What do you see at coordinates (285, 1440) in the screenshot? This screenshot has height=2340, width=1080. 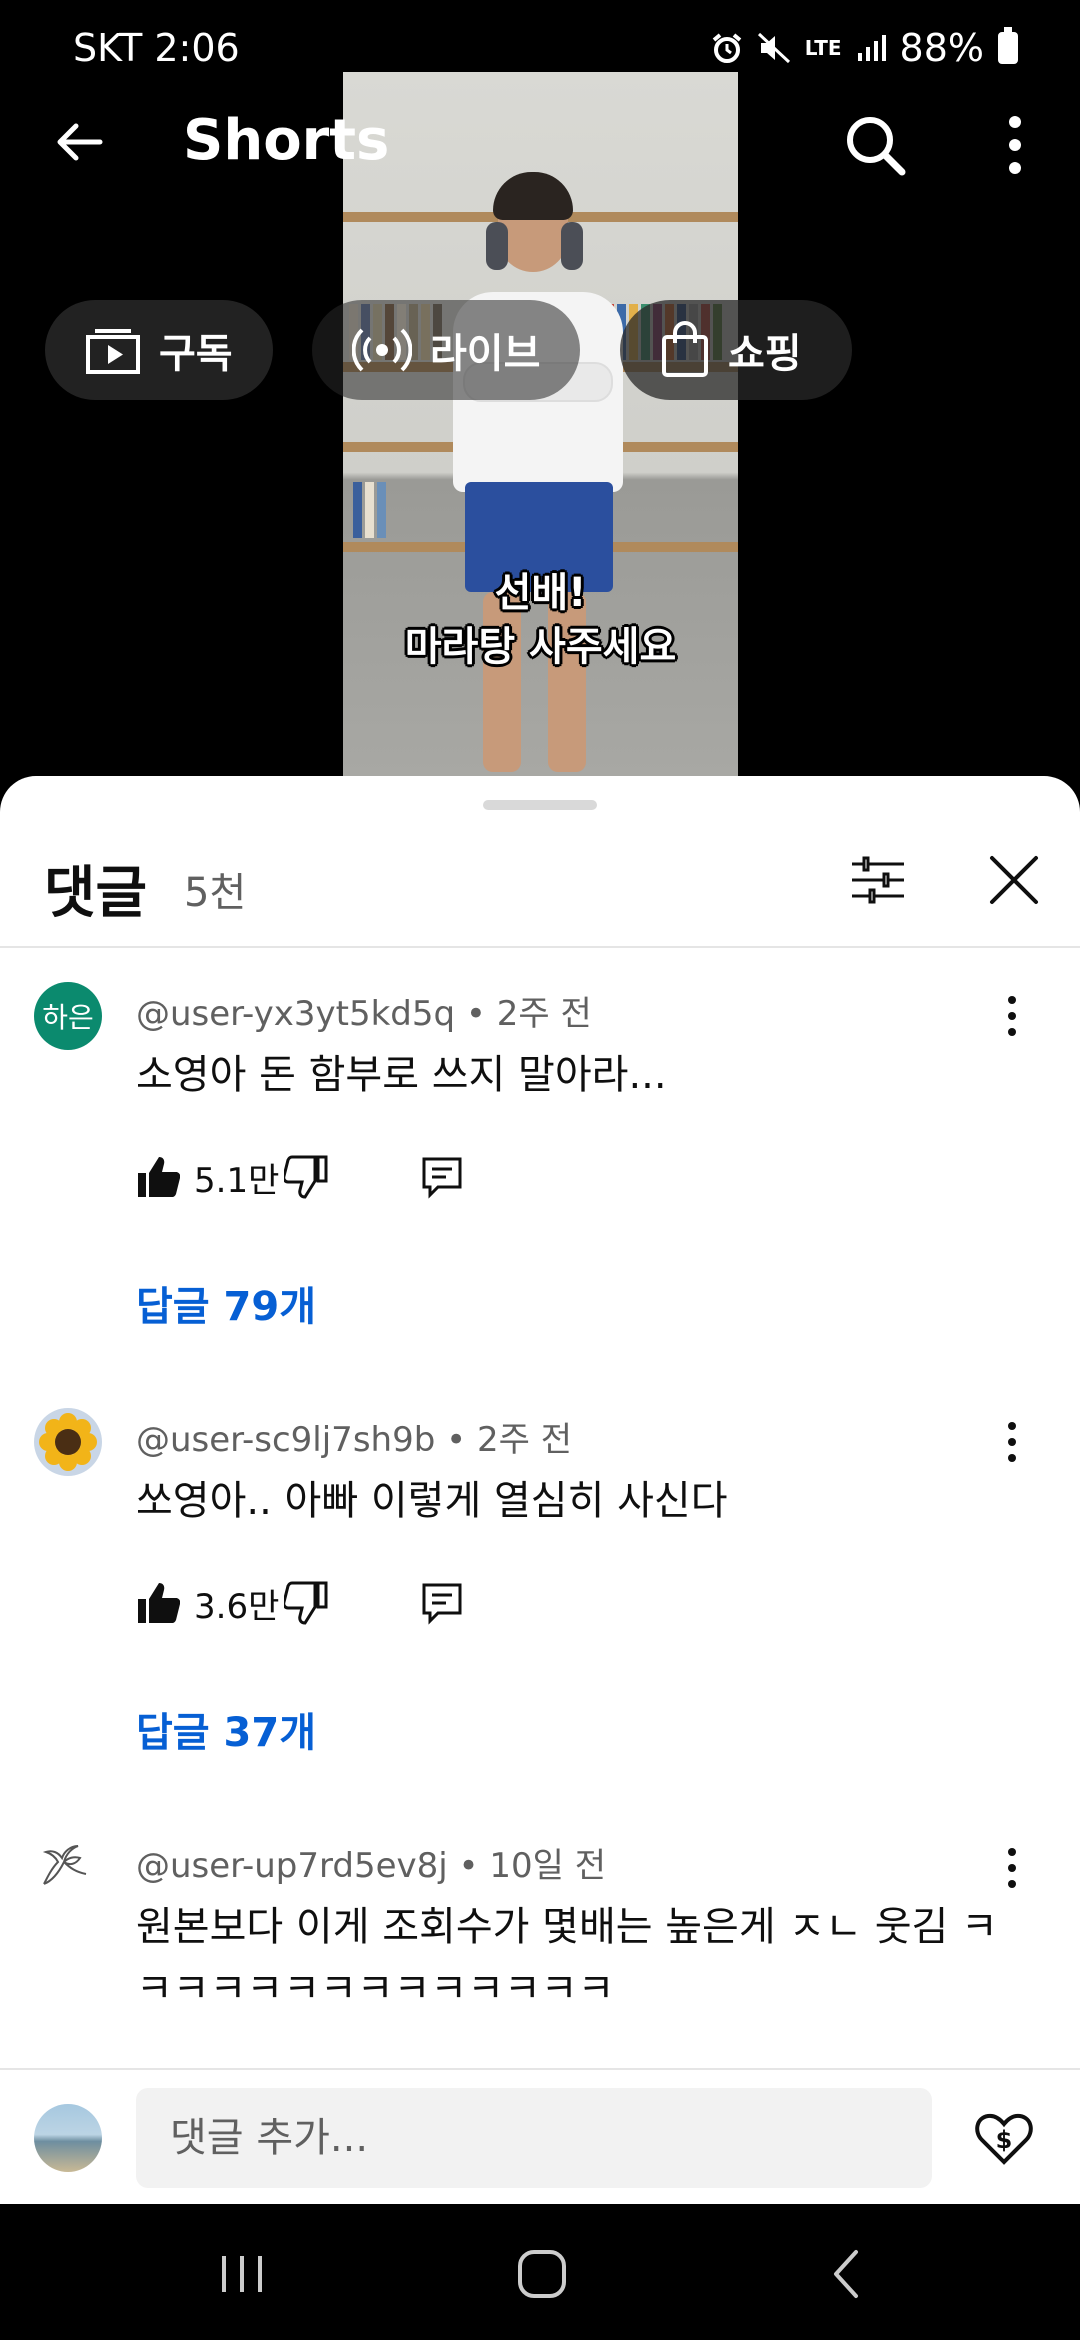 I see `comment-author: @user-sc9lj7sh9b` at bounding box center [285, 1440].